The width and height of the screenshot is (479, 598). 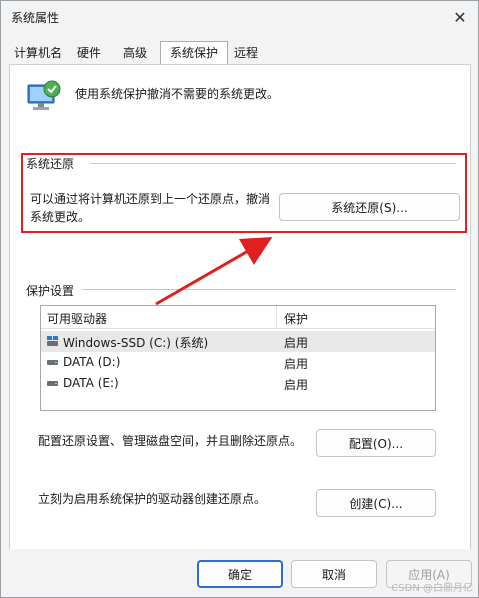 I want to click on tab-remote: 远程, so click(x=246, y=53).